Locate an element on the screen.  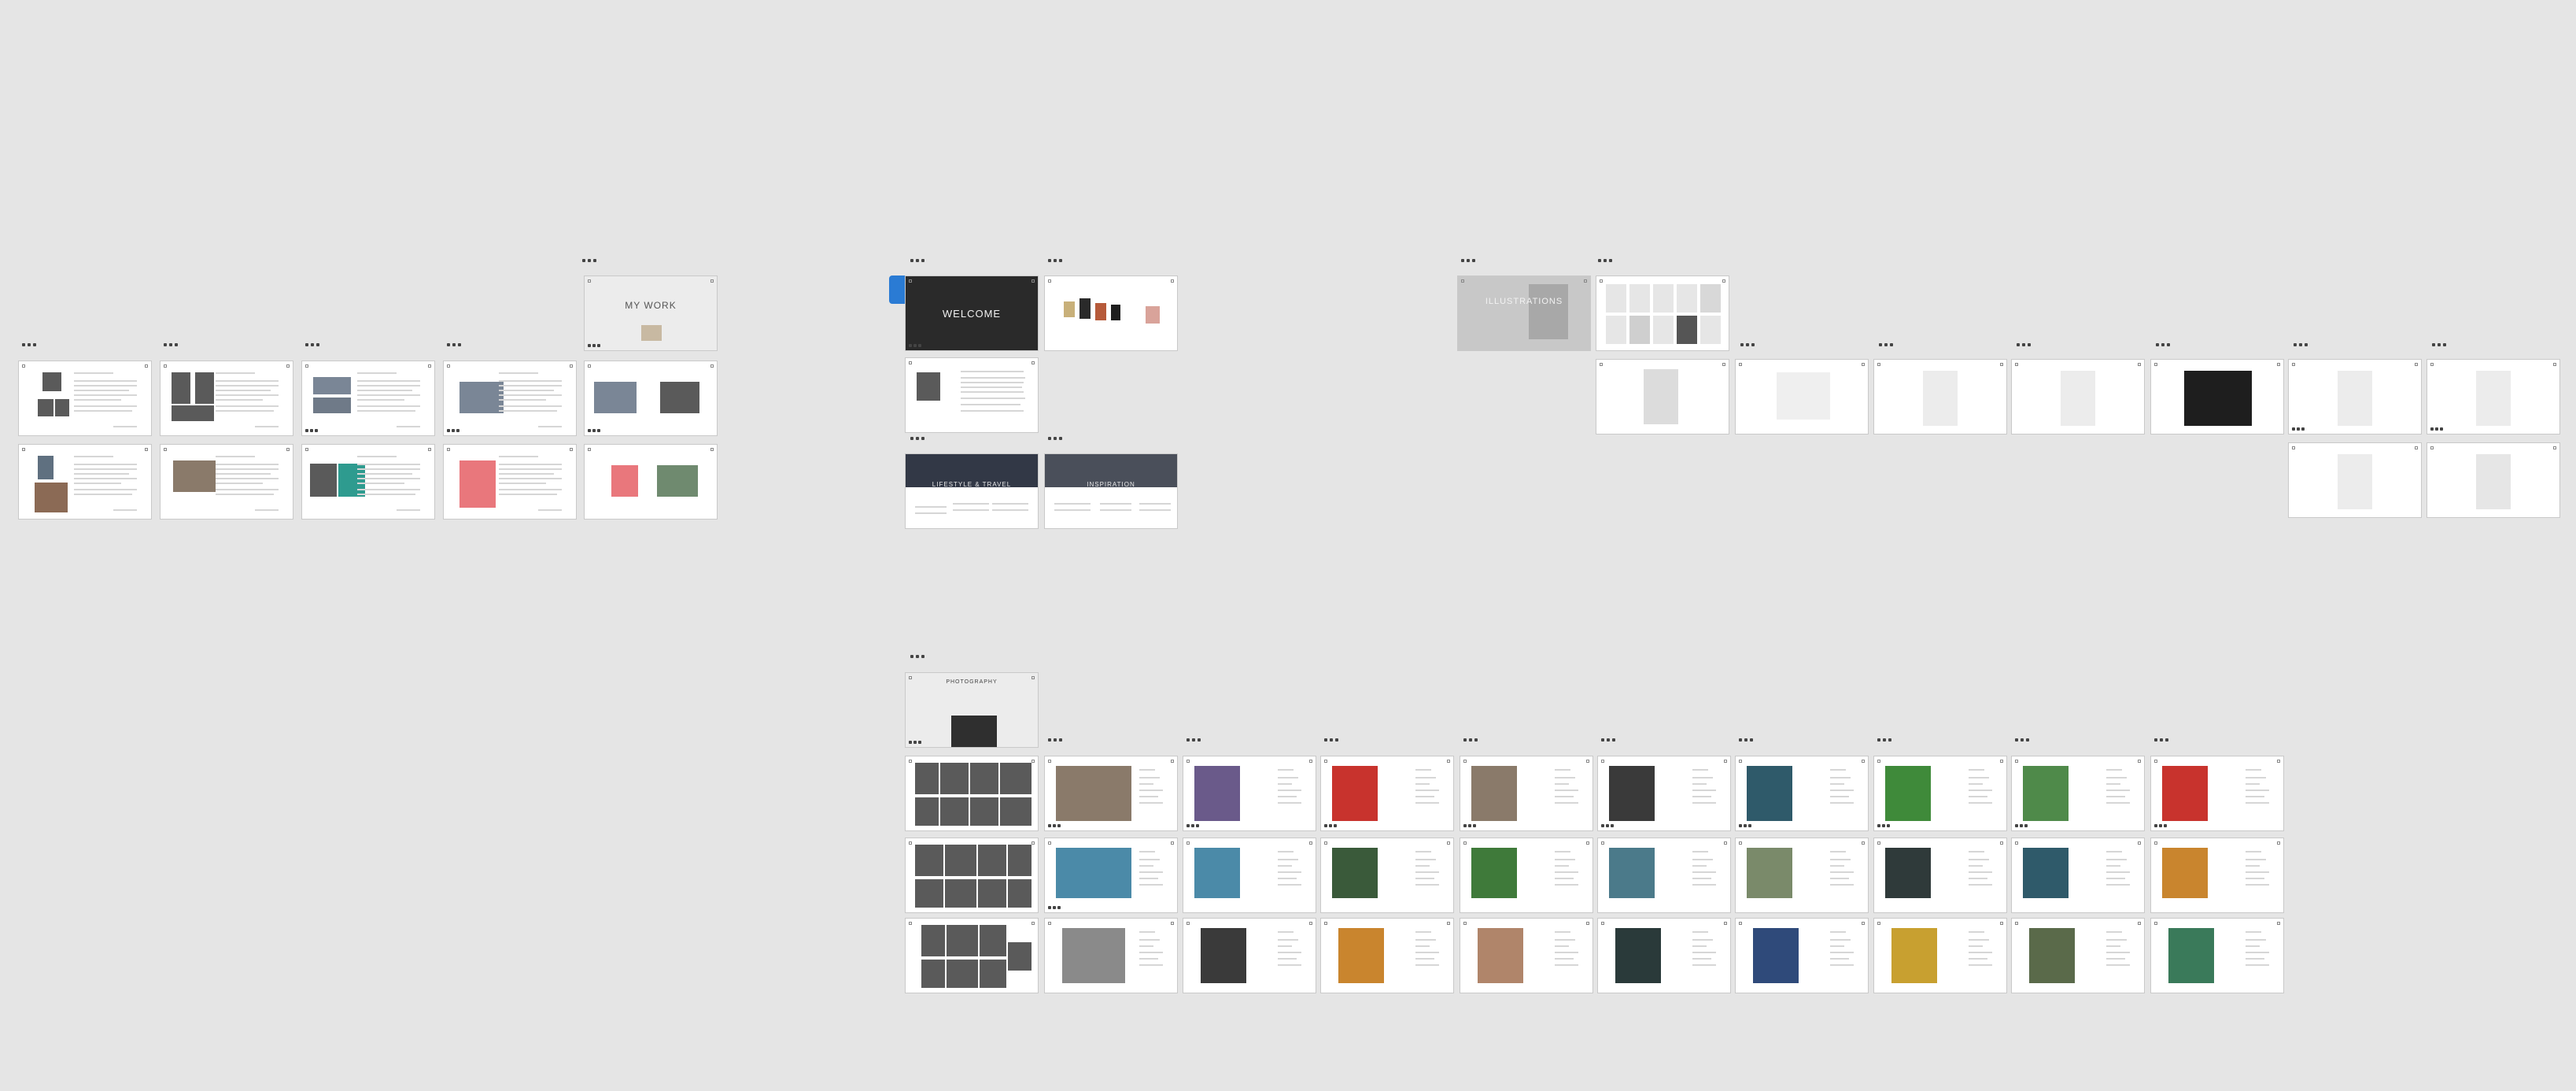
slide-tags is located at coordinates (1111, 314).